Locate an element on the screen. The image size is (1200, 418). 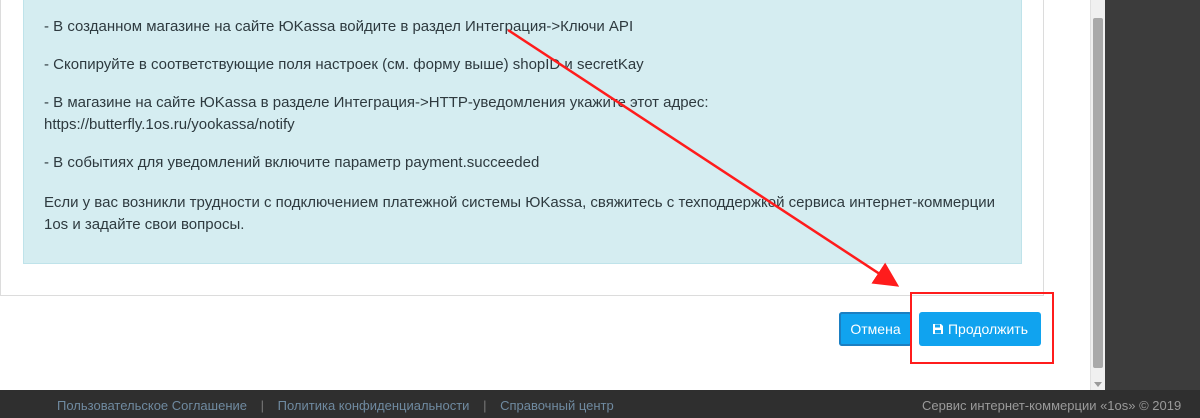
footer-link-privacy: Политика конфиденциальности is located at coordinates (374, 405).